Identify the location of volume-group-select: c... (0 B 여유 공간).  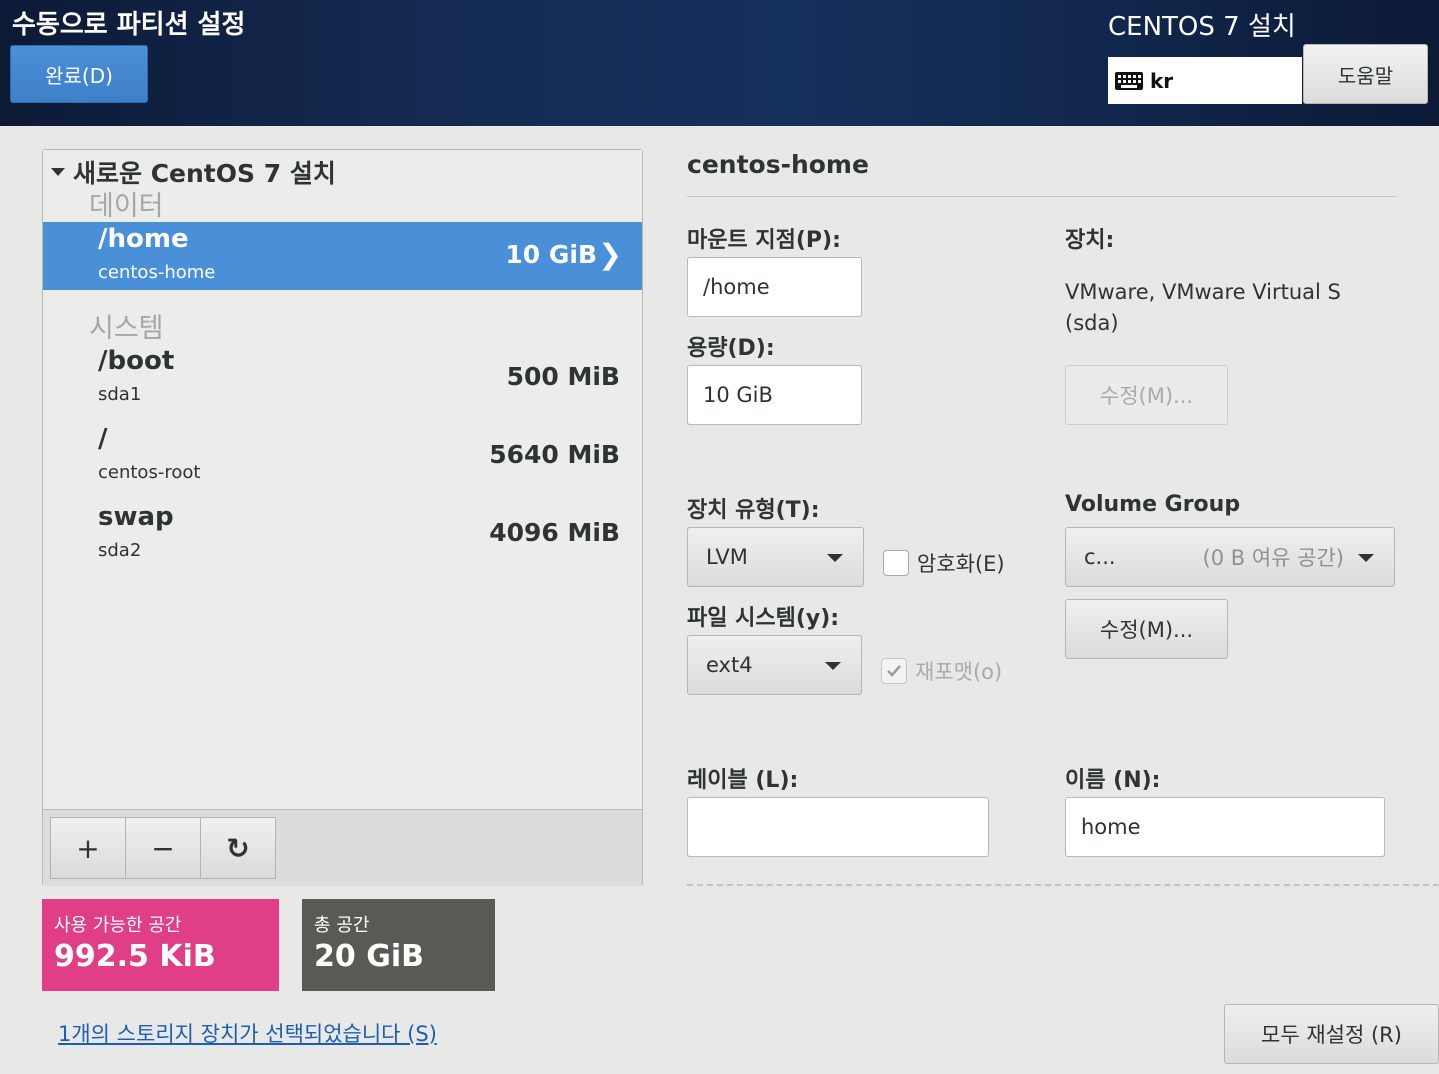
(1230, 557).